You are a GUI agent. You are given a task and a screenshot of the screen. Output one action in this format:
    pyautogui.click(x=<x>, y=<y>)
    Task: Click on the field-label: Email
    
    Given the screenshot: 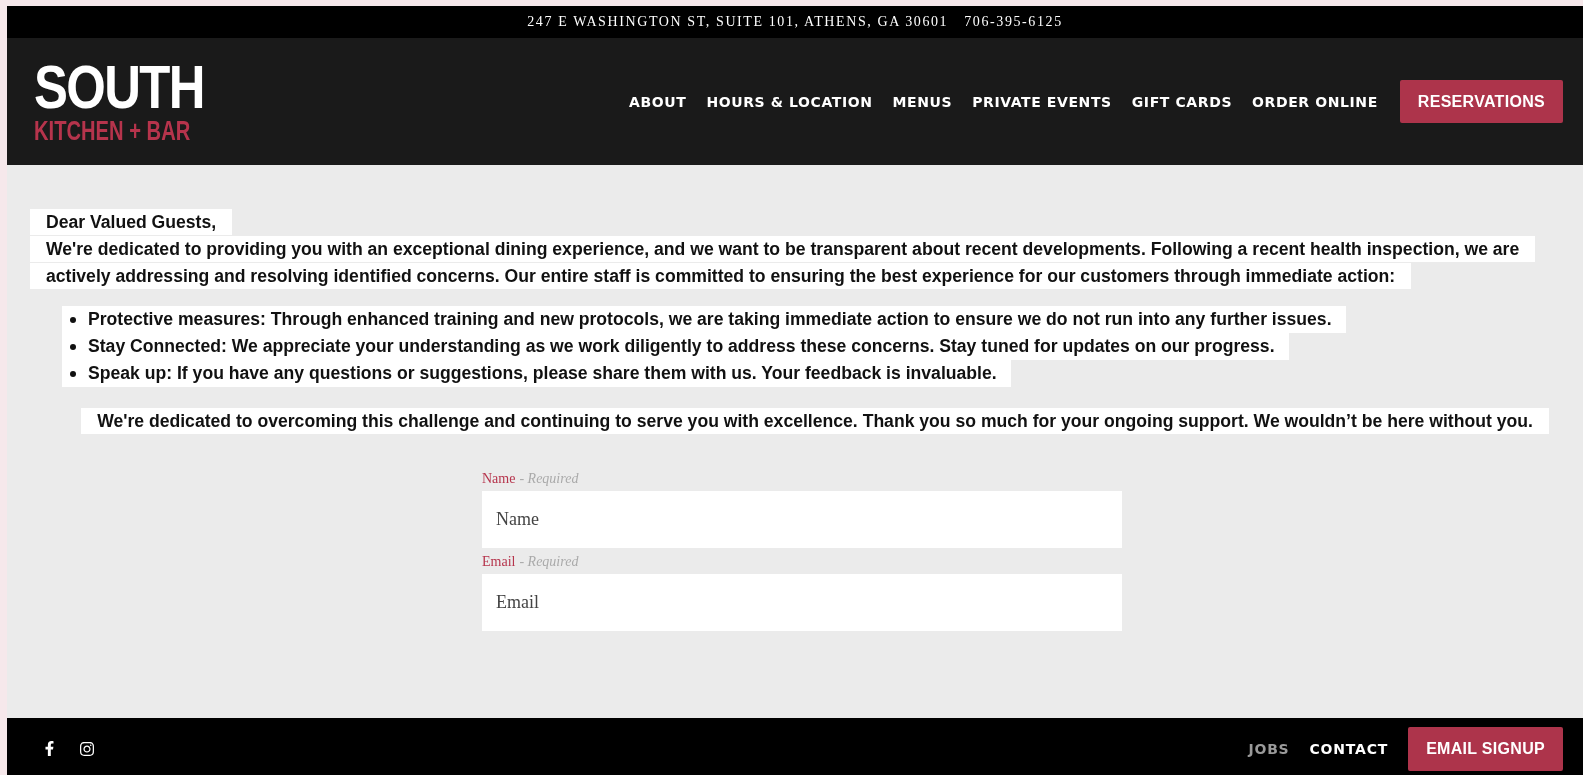 What is the action you would take?
    pyautogui.click(x=499, y=562)
    